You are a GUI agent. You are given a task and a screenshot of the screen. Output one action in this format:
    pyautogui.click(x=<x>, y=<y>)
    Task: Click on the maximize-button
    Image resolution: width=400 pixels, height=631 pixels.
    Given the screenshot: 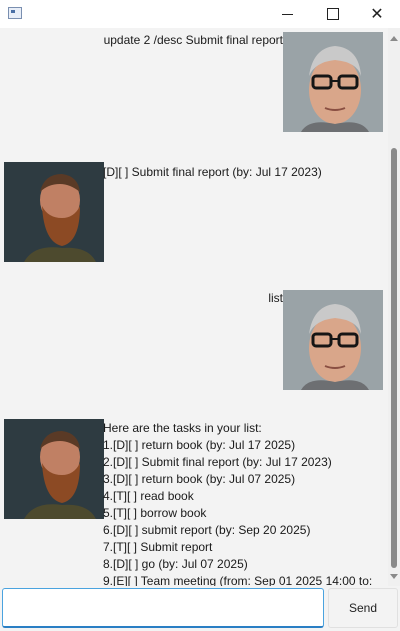 What is the action you would take?
    pyautogui.click(x=333, y=14)
    